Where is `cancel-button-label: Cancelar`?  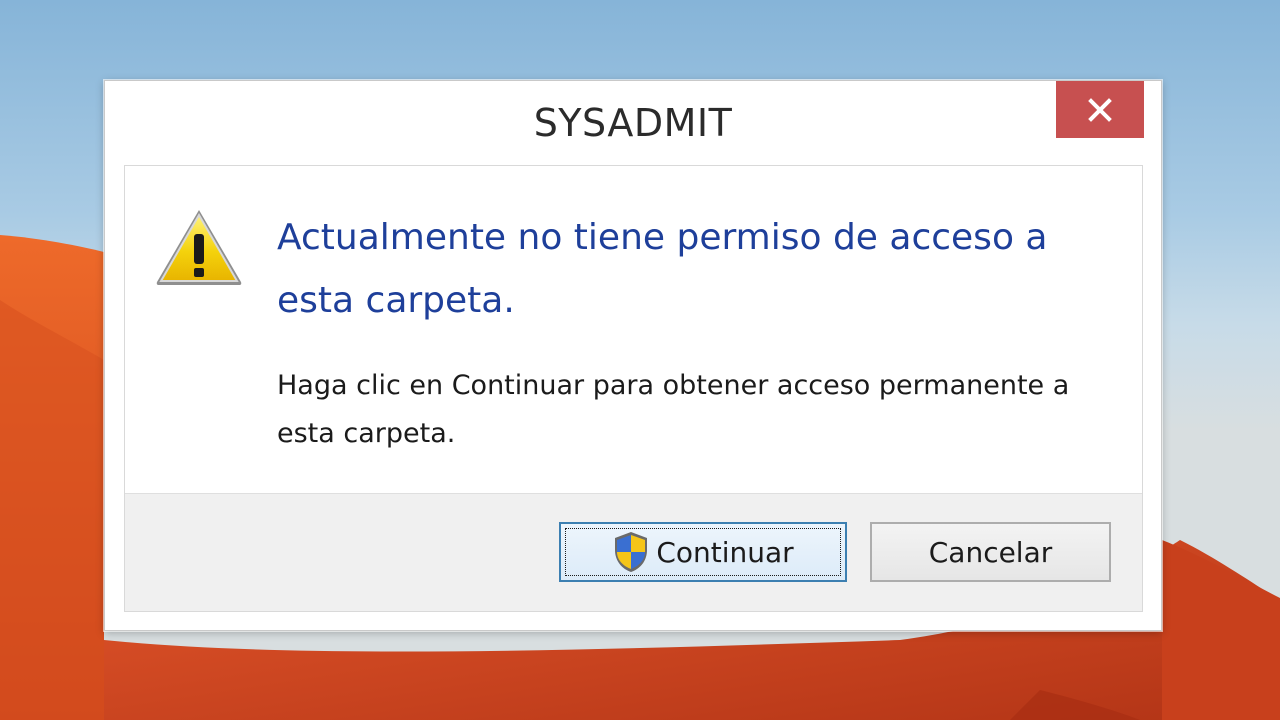
cancel-button-label: Cancelar is located at coordinates (990, 552).